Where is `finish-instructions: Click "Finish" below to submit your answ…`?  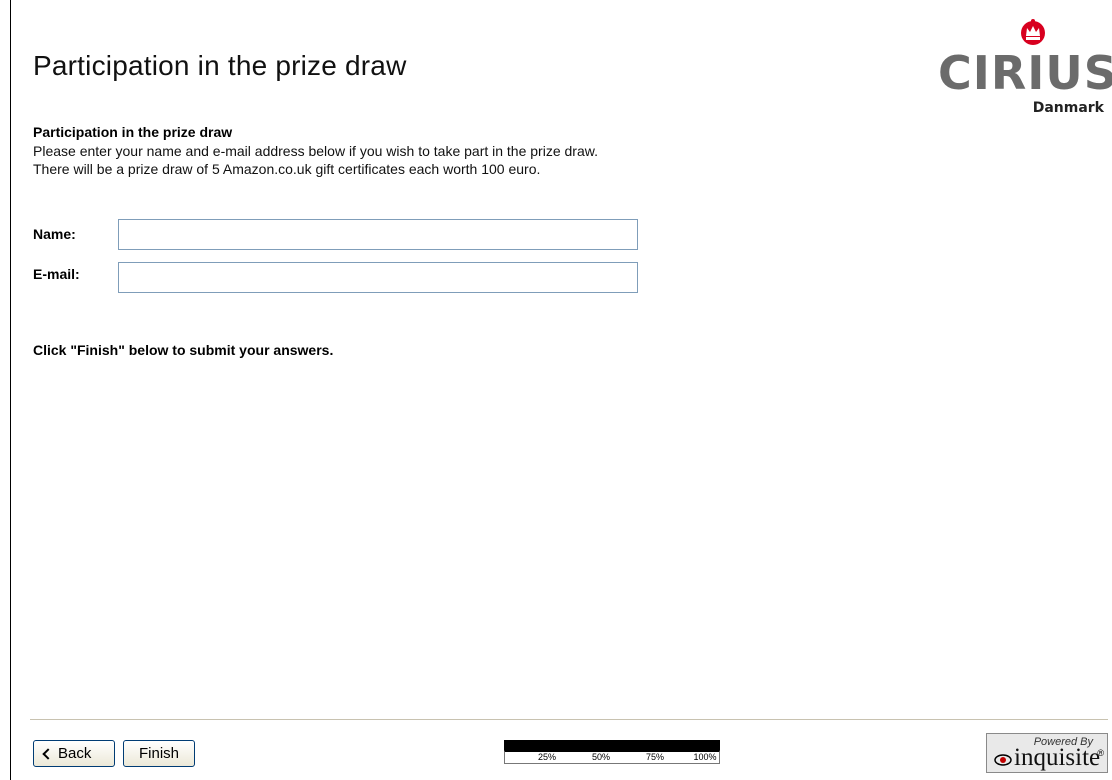
finish-instructions: Click "Finish" below to submit your answ… is located at coordinates (183, 350).